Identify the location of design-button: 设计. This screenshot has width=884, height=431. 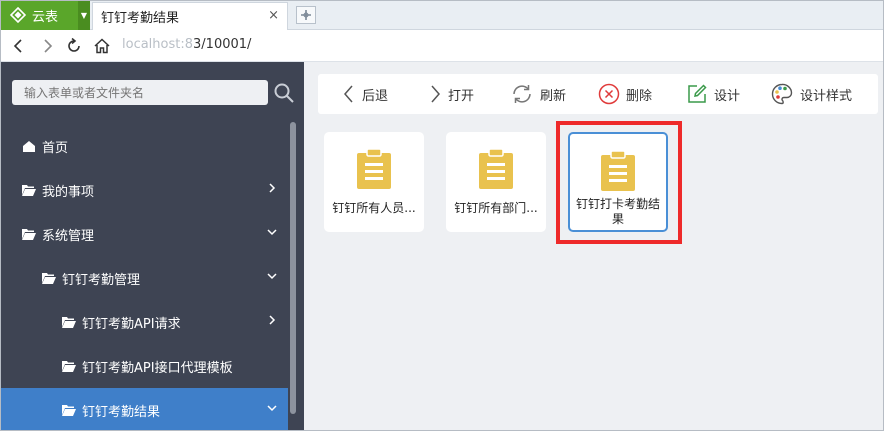
(713, 94).